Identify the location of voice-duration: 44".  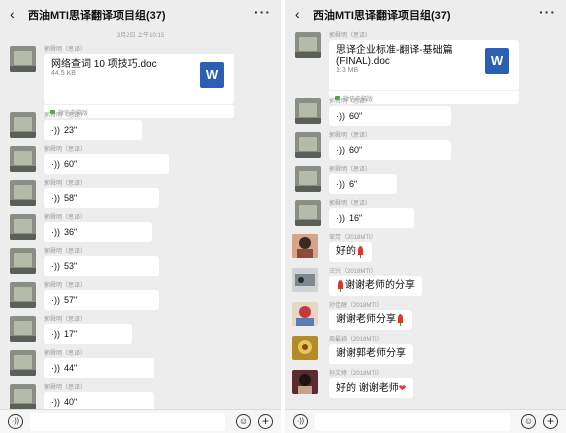
(71, 368).